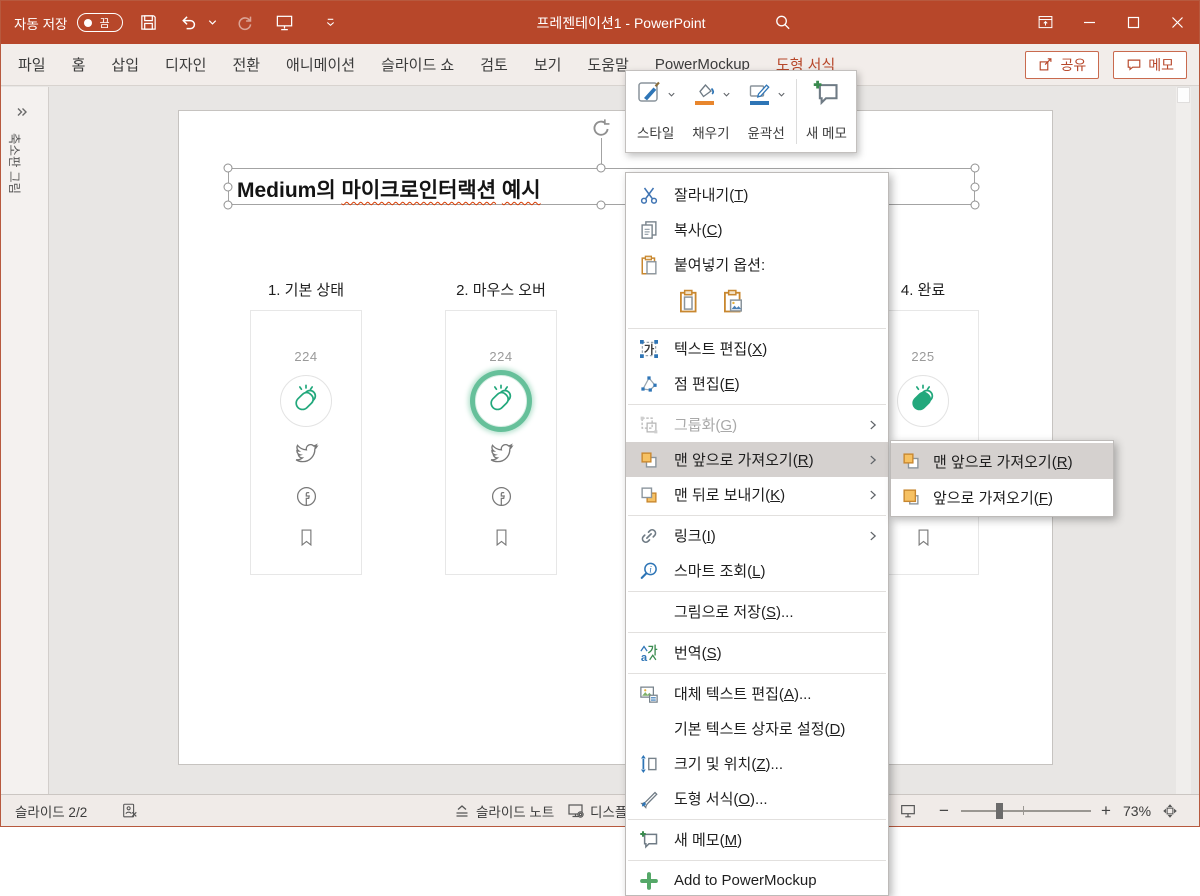 This screenshot has height=896, width=1200. I want to click on customize-qat-icon, so click(330, 23).